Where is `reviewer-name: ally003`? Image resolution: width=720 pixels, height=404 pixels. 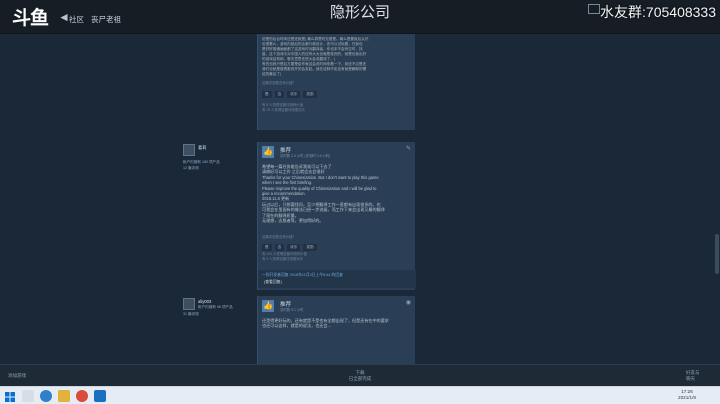 reviewer-name: ally003 is located at coordinates (204, 301).